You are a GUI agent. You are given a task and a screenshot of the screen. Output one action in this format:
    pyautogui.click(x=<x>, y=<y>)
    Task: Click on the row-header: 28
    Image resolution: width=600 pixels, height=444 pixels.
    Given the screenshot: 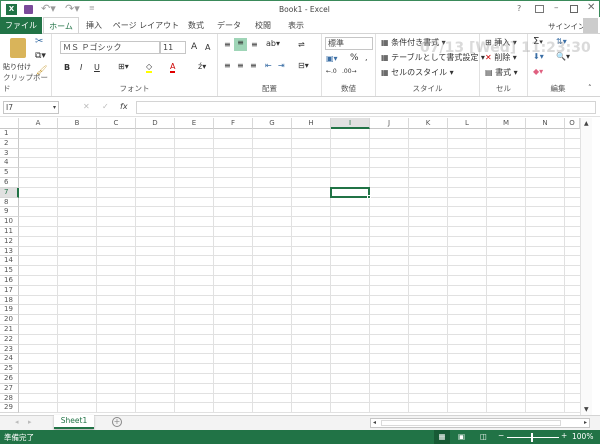 What is the action you would take?
    pyautogui.click(x=9, y=398)
    